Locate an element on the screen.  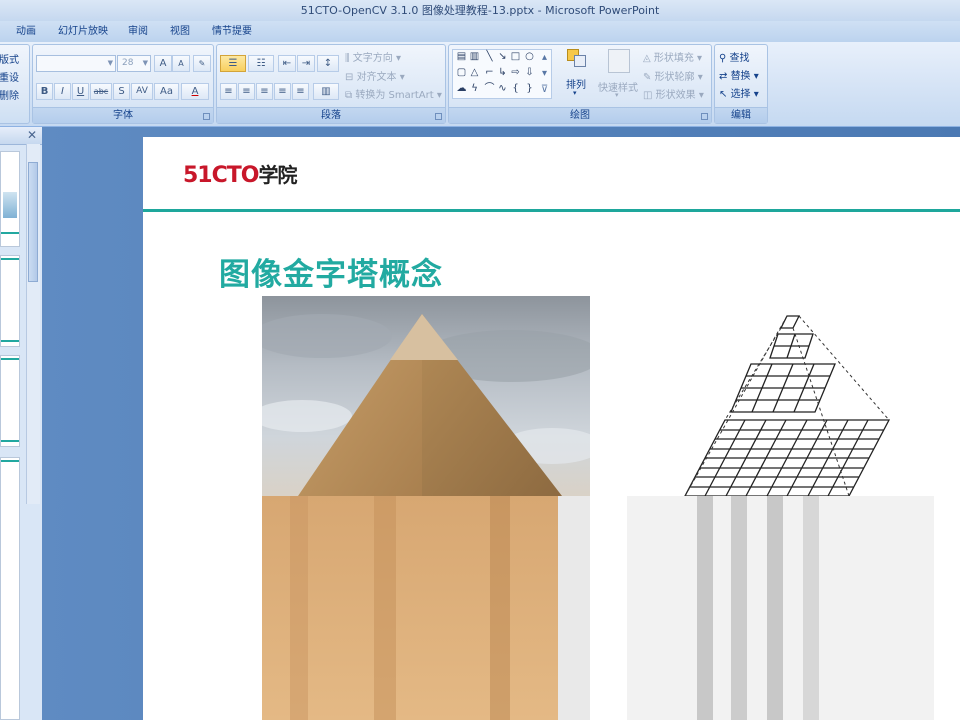
select-label: 选择 is located at coordinates (740, 94).